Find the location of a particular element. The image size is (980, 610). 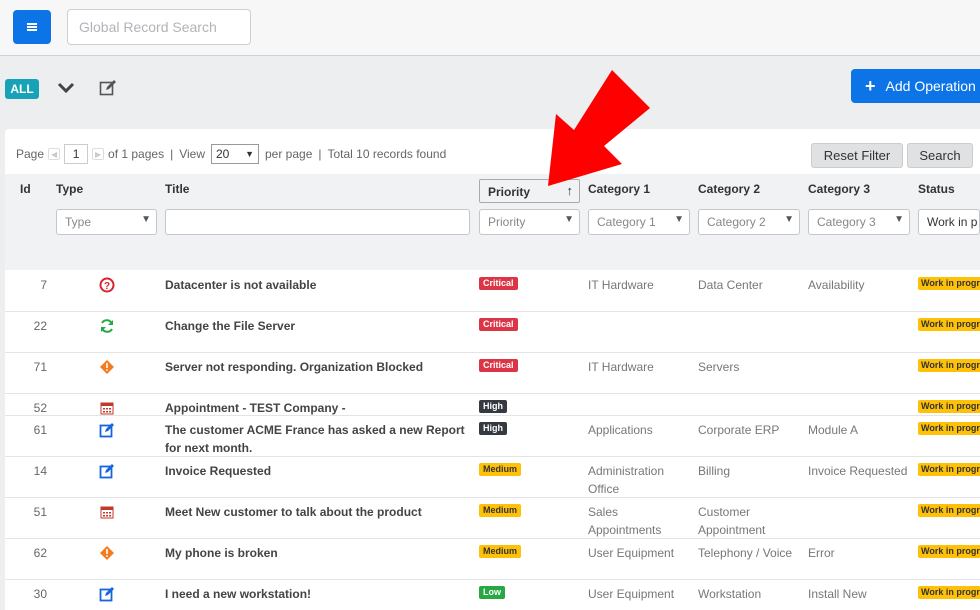

priority-filter-select: Priority ▼ is located at coordinates (529, 222).